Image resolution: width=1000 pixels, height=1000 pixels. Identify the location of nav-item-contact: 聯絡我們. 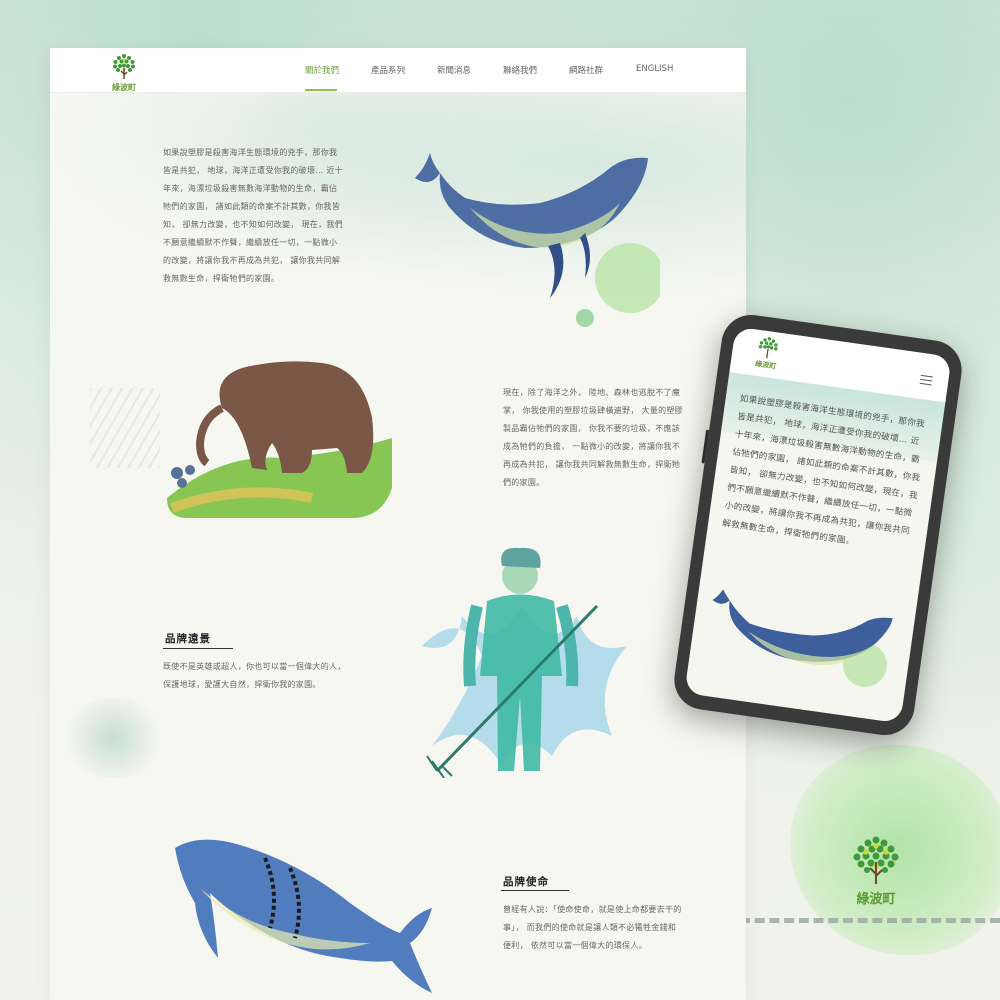
(520, 70).